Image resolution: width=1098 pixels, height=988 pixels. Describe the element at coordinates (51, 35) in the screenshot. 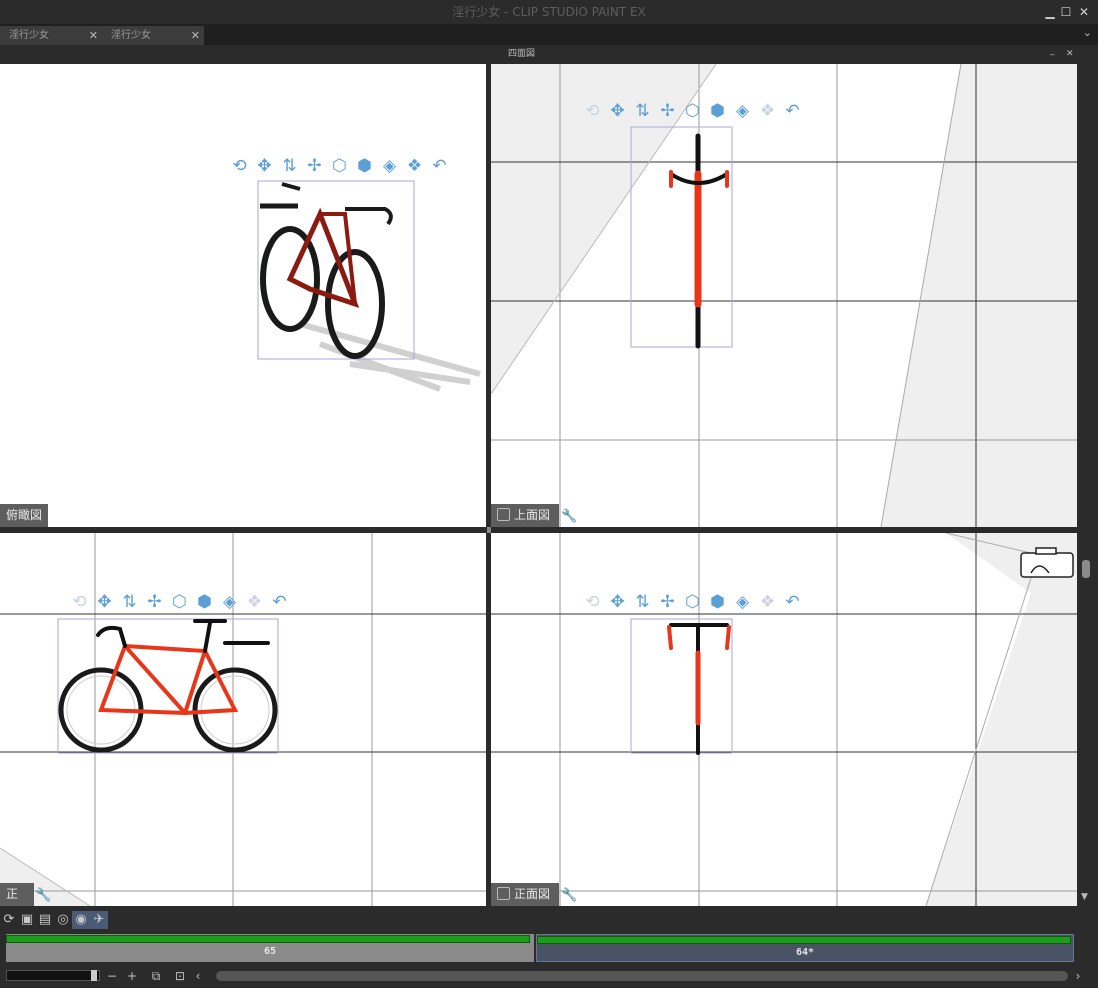

I see `document-tab-1: 淫行少女 ✕` at that location.